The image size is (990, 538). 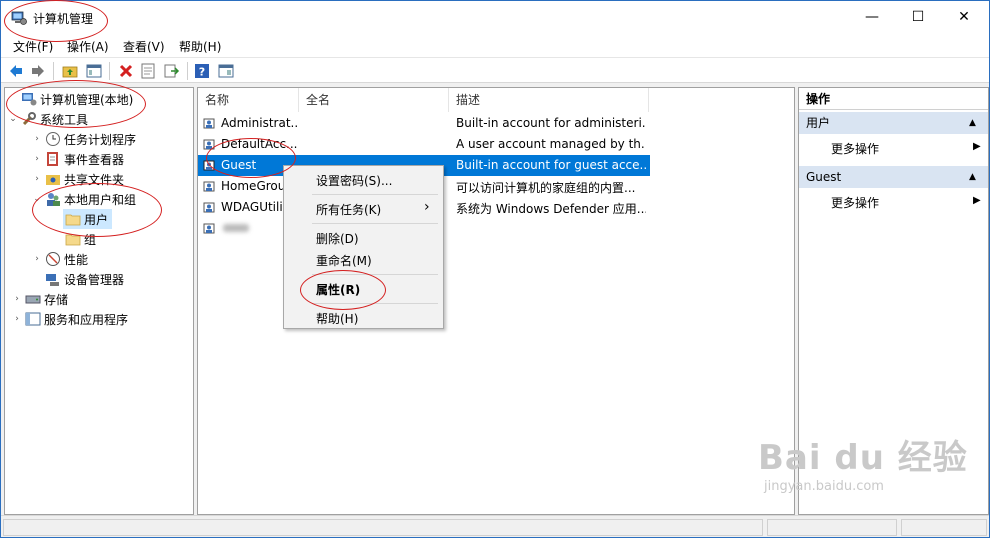 I want to click on menu-file: 文件(F), so click(x=33, y=46).